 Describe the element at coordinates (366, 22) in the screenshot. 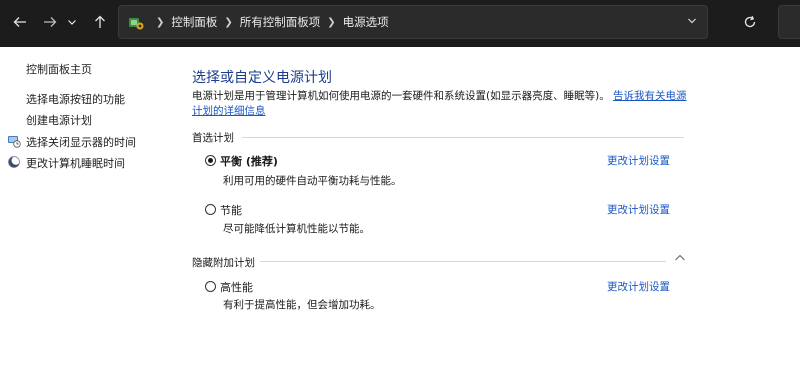

I see `breadcrumb-power-options: 电源选项` at that location.